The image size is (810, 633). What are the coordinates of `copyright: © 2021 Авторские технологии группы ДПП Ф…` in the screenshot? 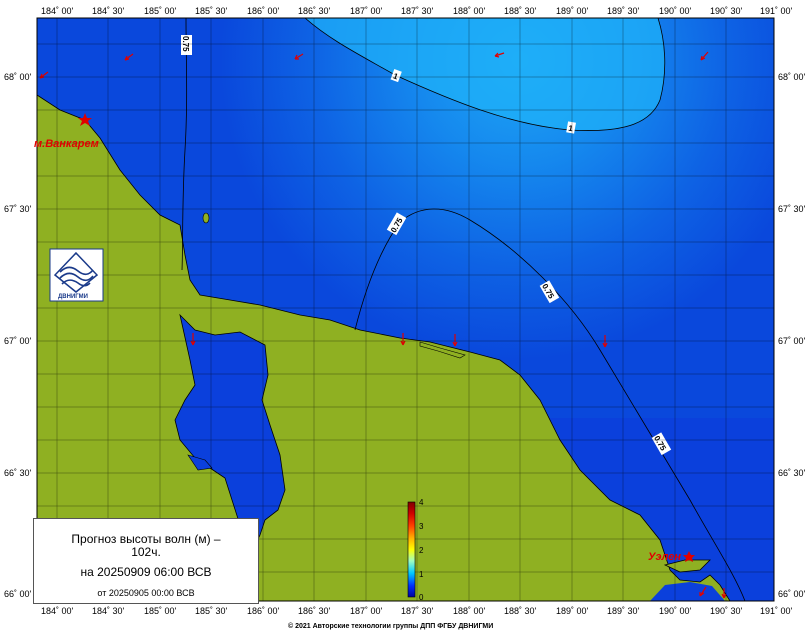 It's located at (390, 626).